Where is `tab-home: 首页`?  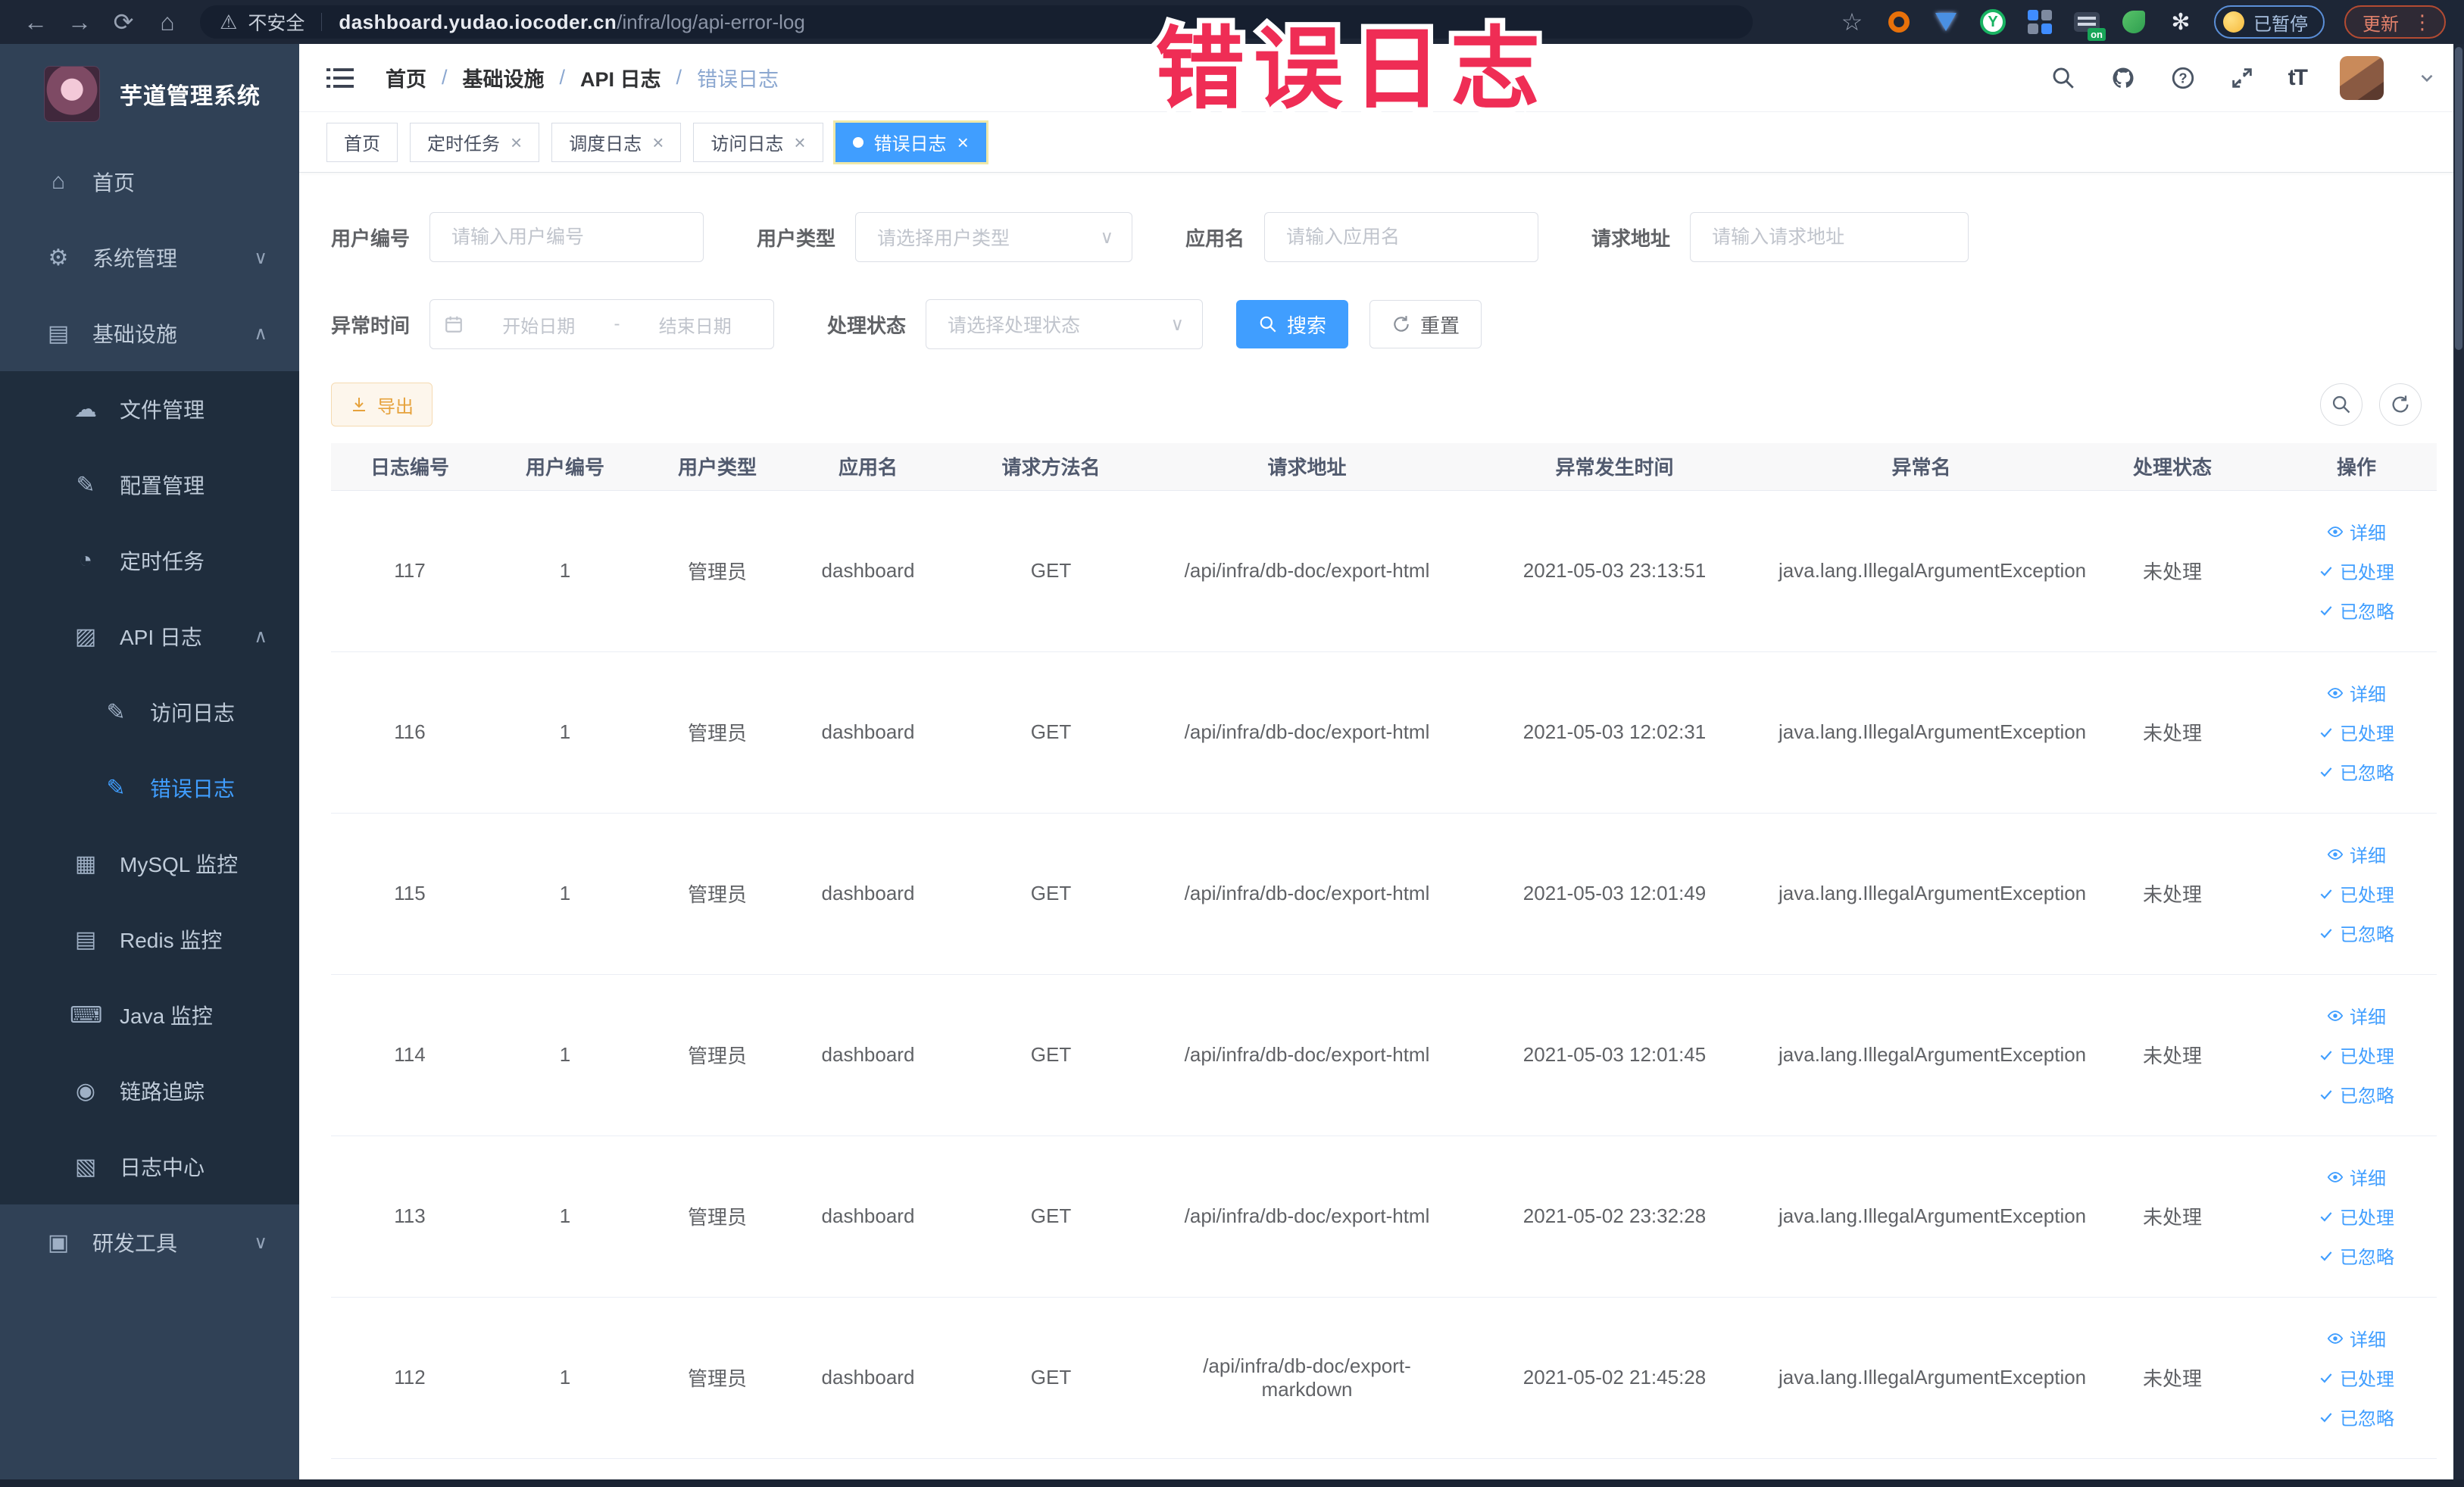 tab-home: 首页 is located at coordinates (362, 142).